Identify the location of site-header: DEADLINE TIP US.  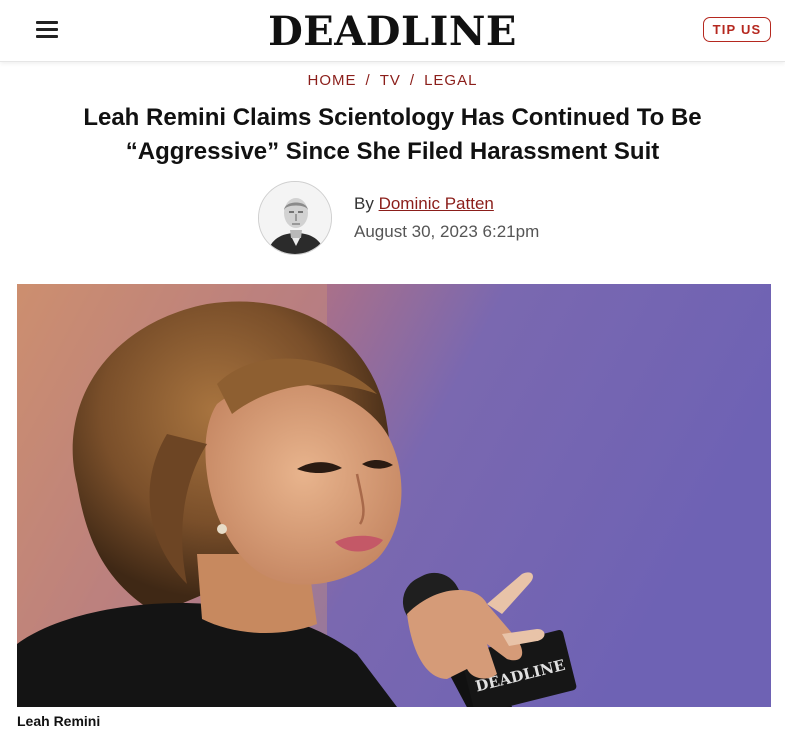
(392, 31).